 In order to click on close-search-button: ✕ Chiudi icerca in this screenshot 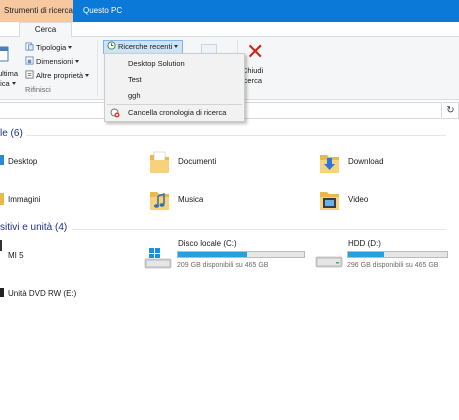, I will do `click(257, 65)`.